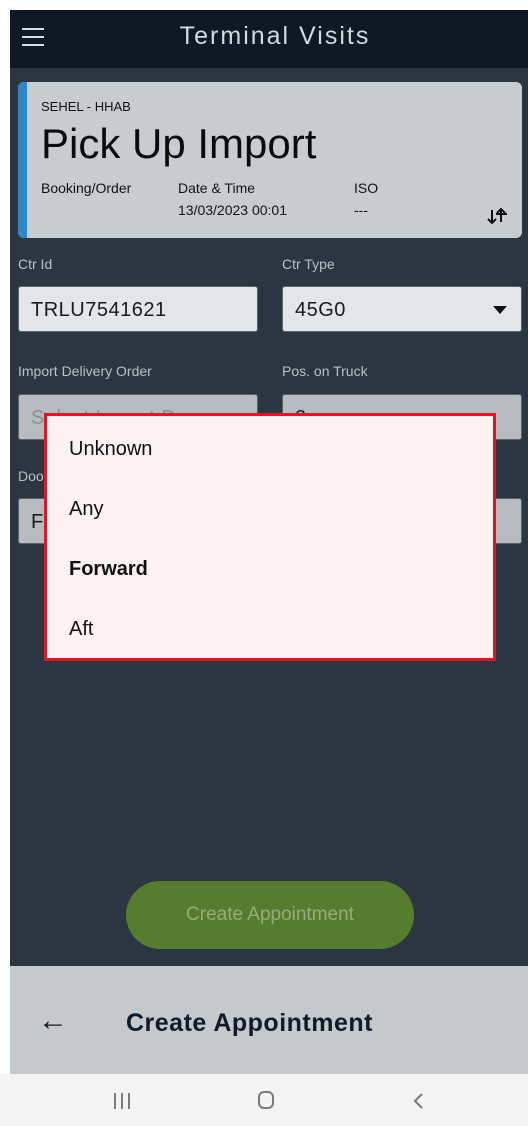 The height and width of the screenshot is (1126, 528). Describe the element at coordinates (232, 210) in the screenshot. I see `date-time-value: 13/03/2023 00:01` at that location.